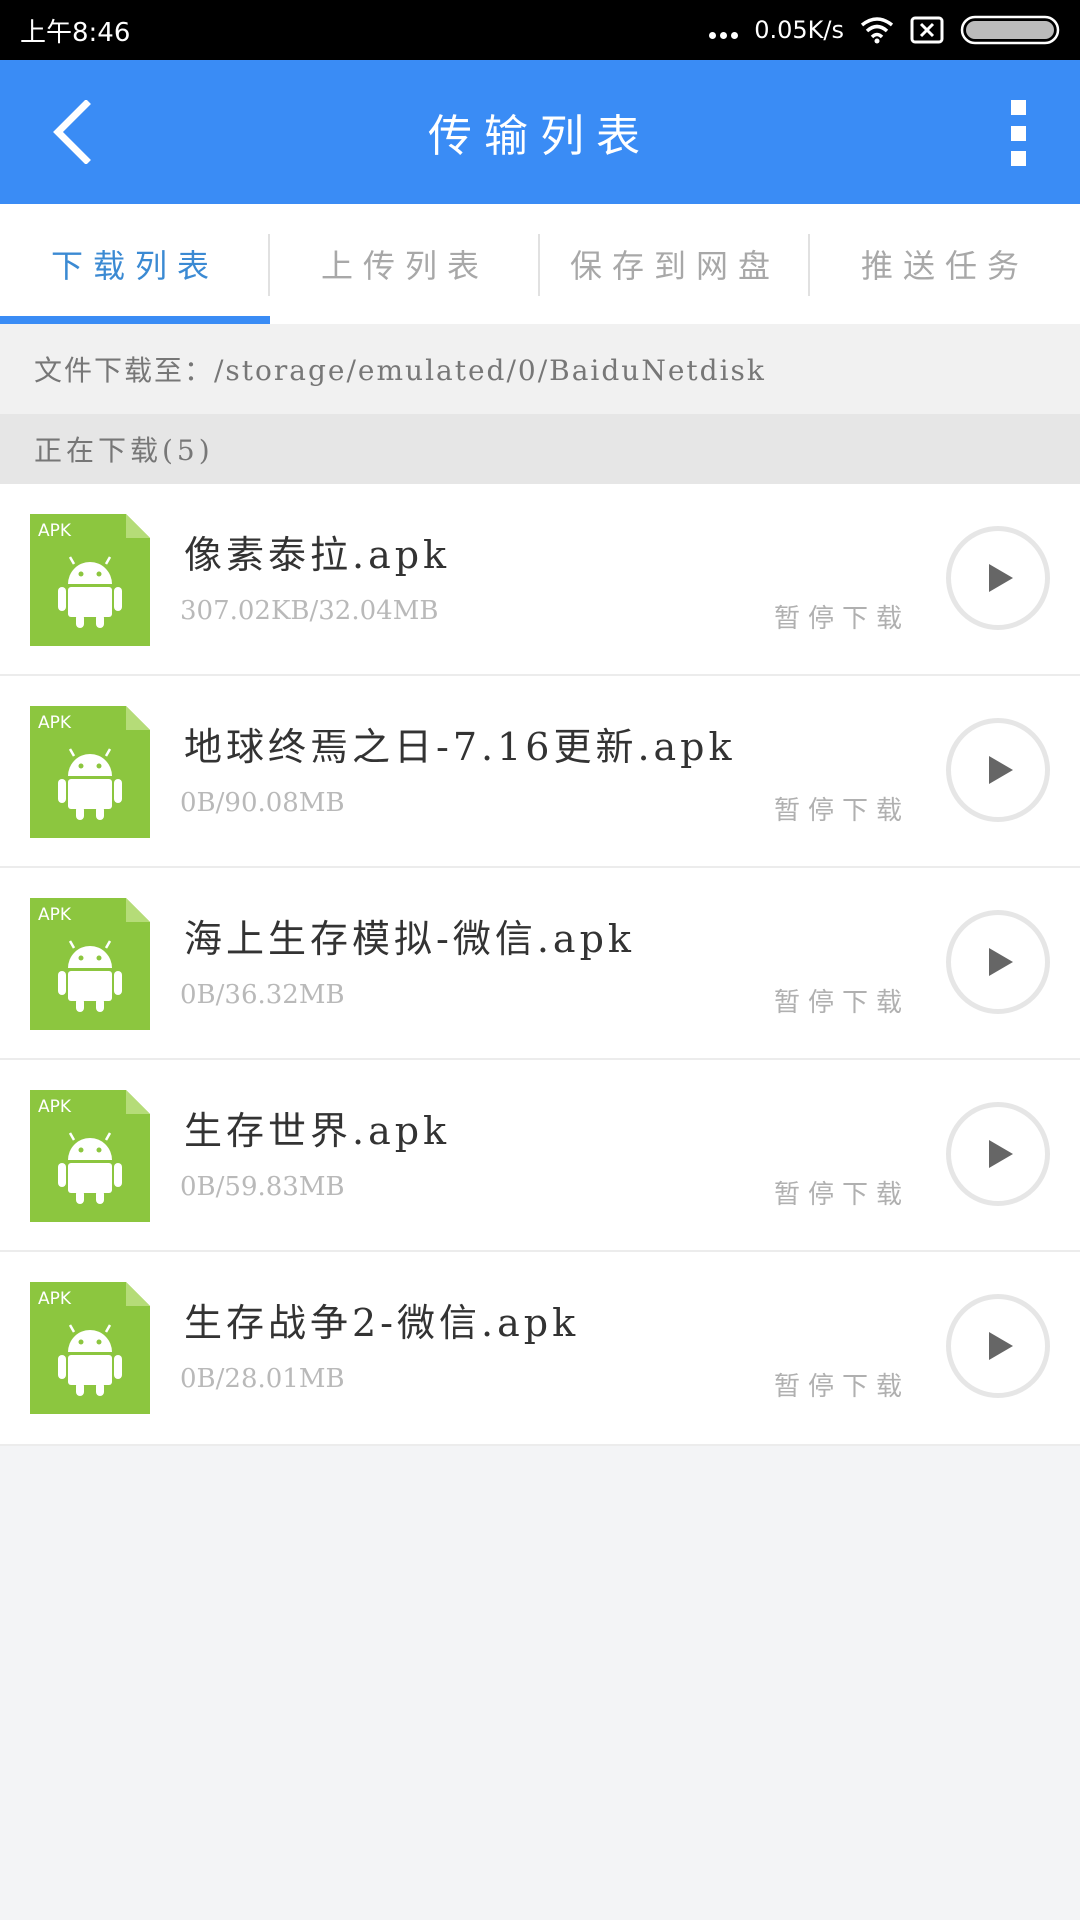 The width and height of the screenshot is (1080, 1920). I want to click on file-progress: 0B/59.83MB, so click(262, 1187).